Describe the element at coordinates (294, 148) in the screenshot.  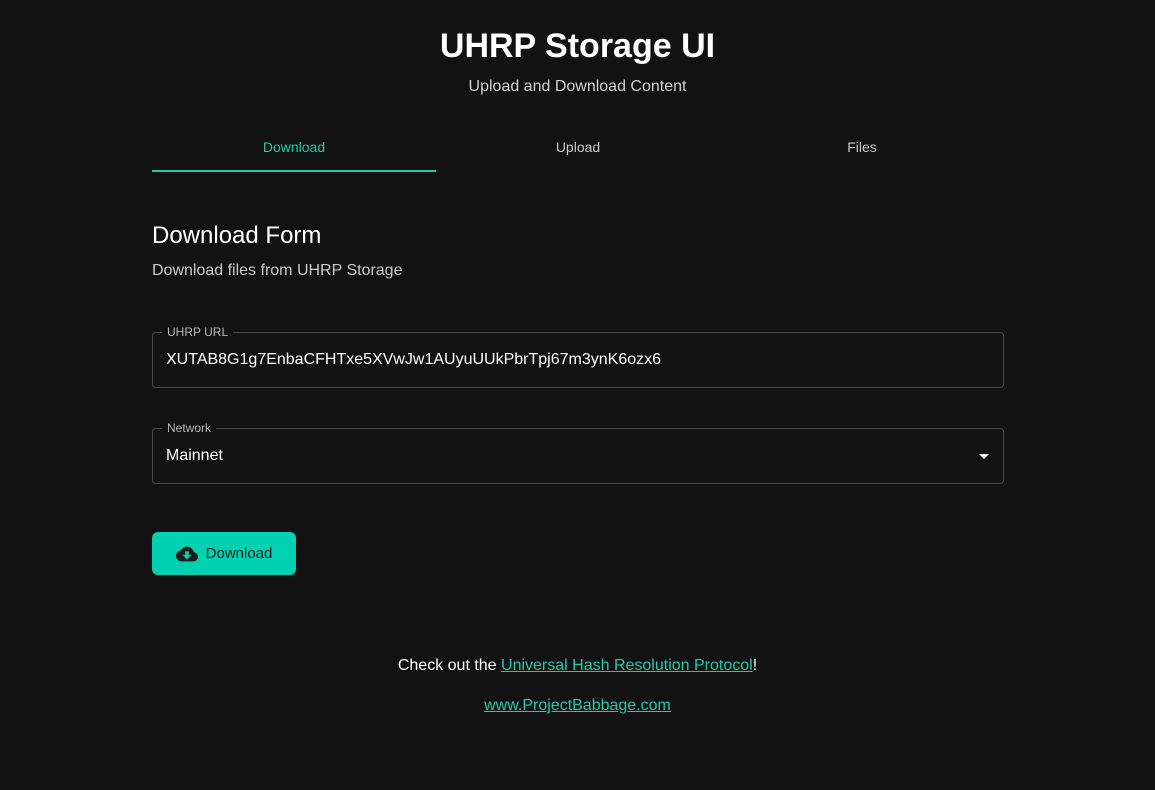
I see `tab-download: Download` at that location.